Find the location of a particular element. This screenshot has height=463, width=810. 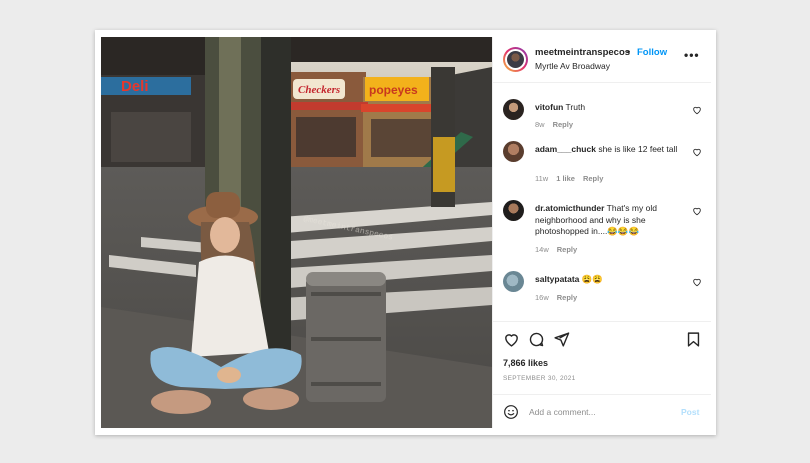

comment-username: saltypatata is located at coordinates (557, 279).